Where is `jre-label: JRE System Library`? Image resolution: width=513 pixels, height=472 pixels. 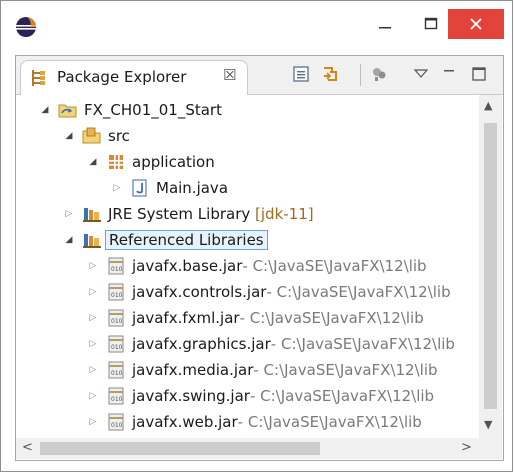 jre-label: JRE System Library is located at coordinates (179, 214).